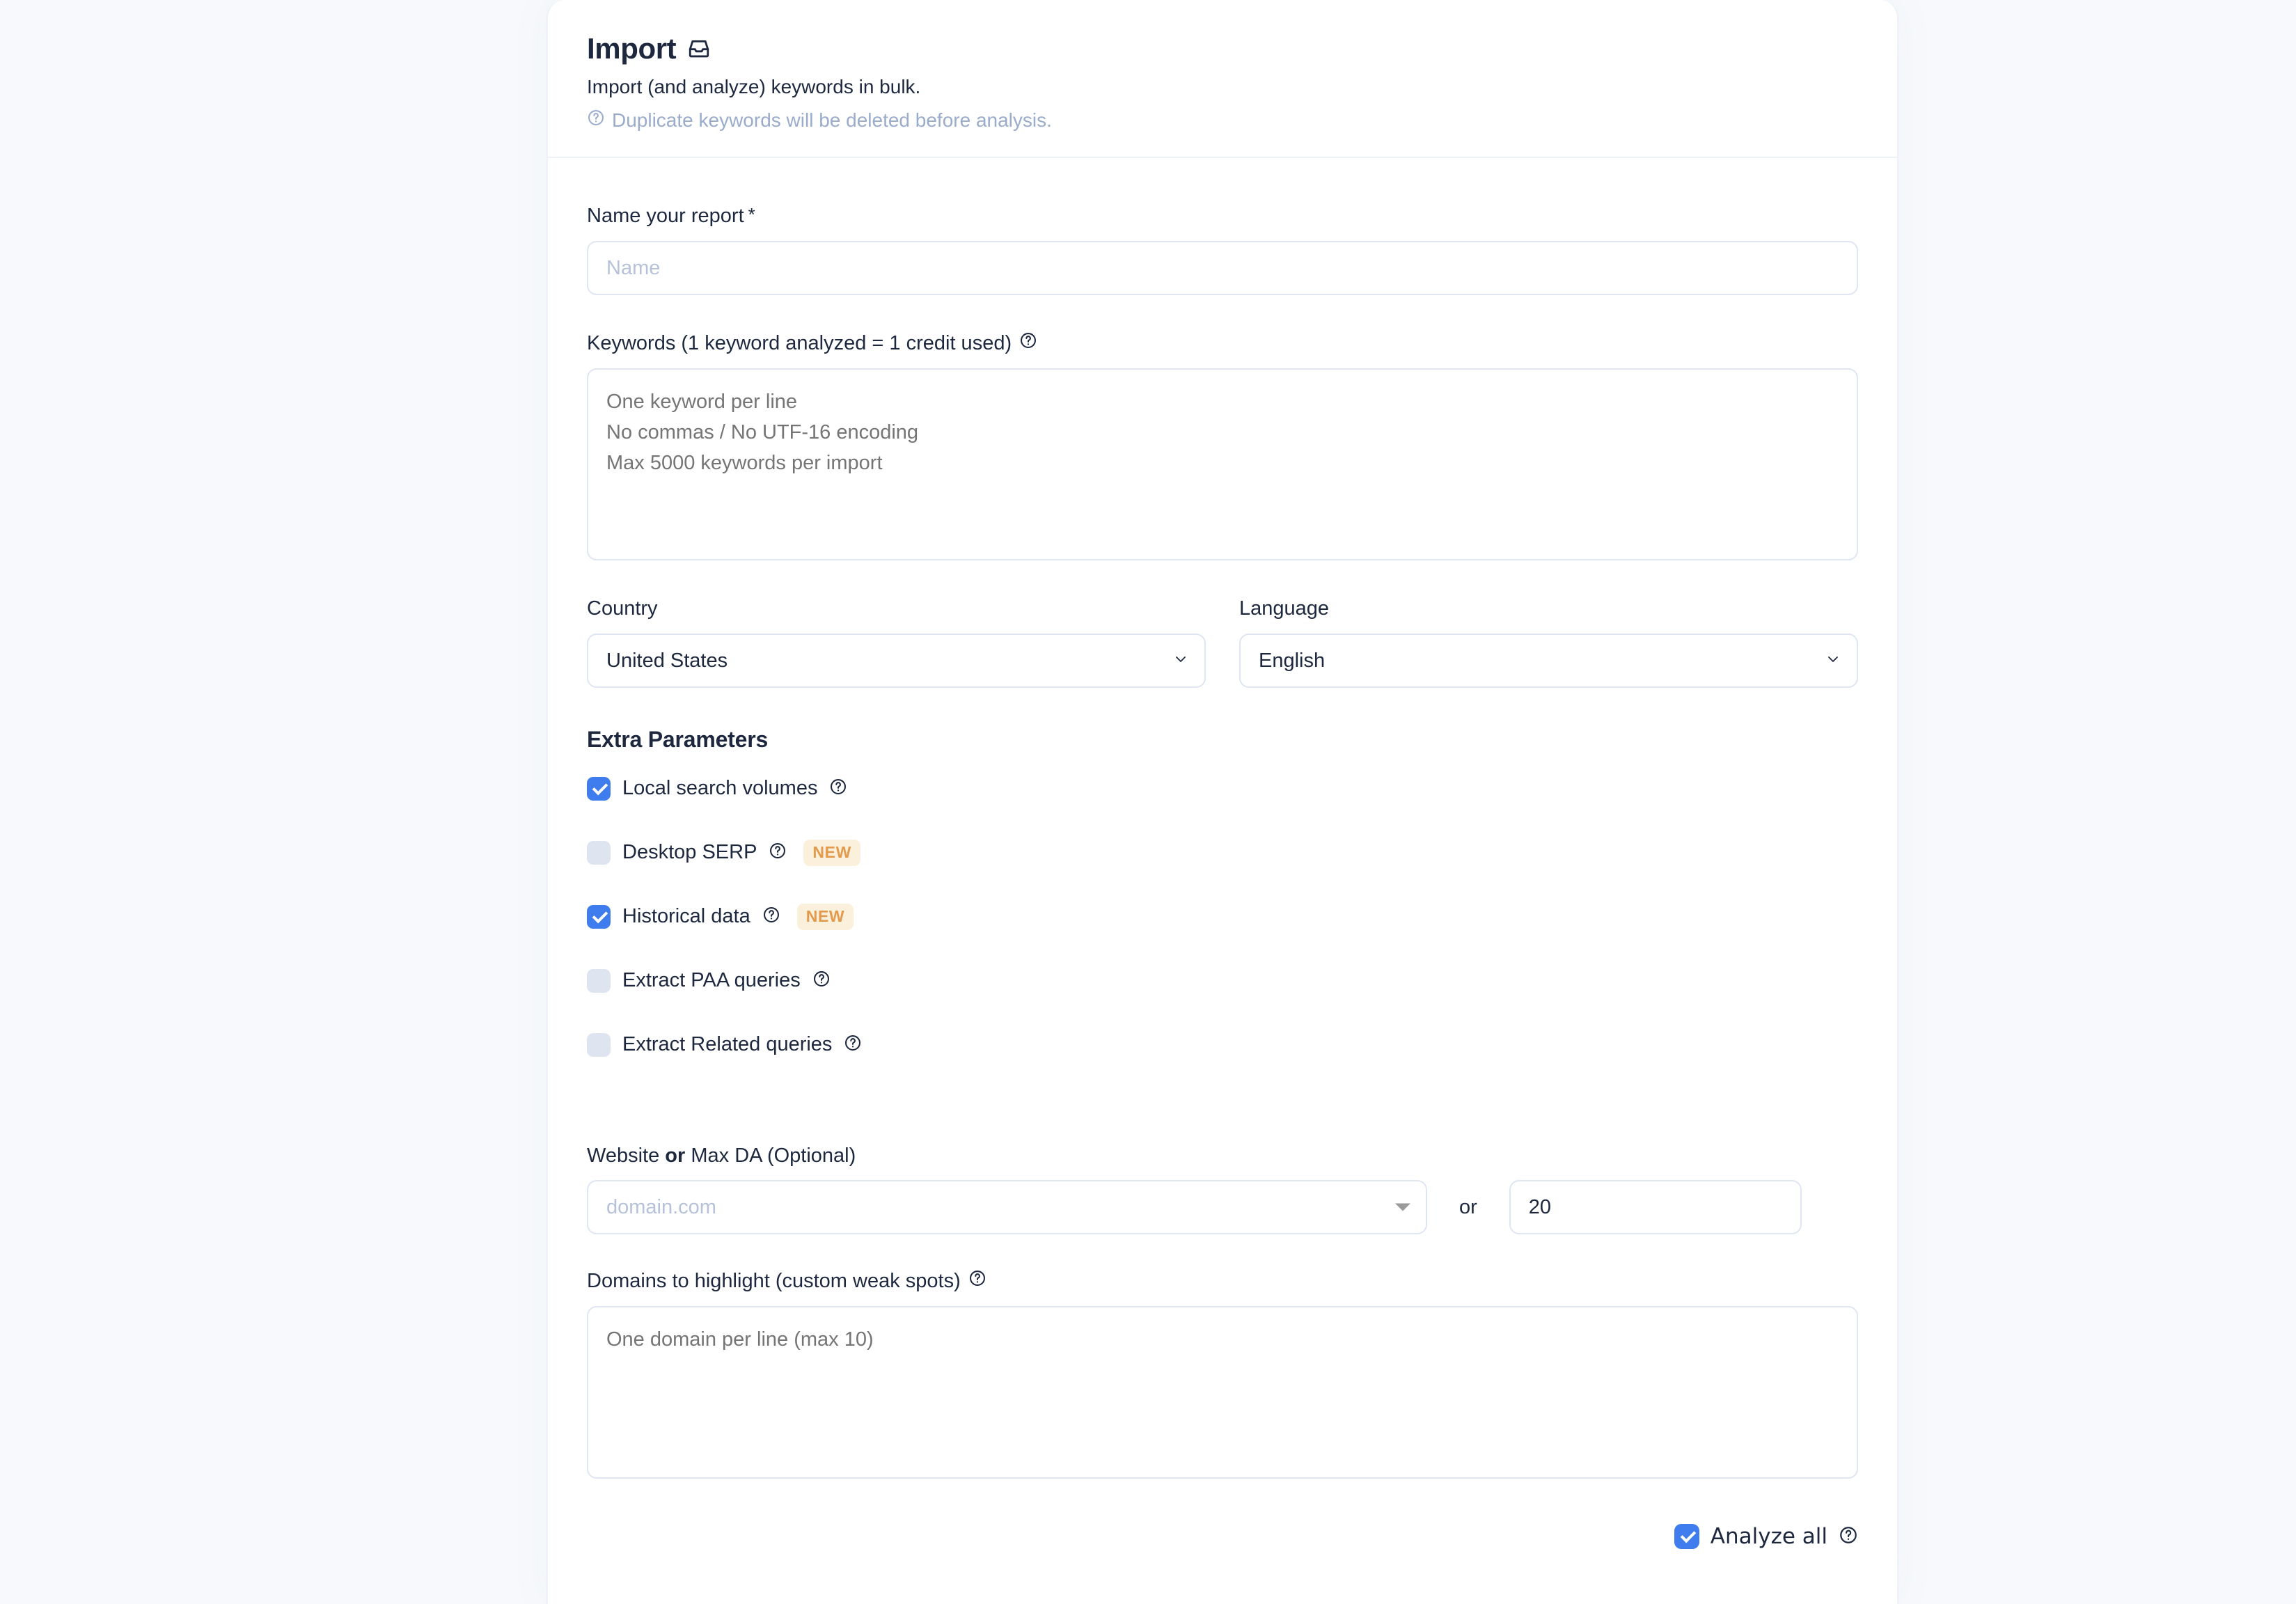  Describe the element at coordinates (1222, 788) in the screenshot. I see `option-row-local-search-volumes: Local search volumes` at that location.